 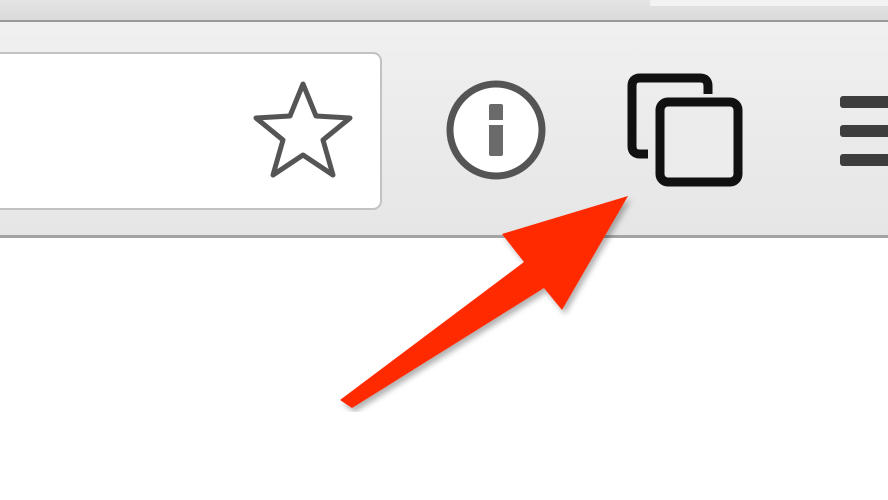 What do you see at coordinates (862, 131) in the screenshot?
I see `hamburger-menu-icon` at bounding box center [862, 131].